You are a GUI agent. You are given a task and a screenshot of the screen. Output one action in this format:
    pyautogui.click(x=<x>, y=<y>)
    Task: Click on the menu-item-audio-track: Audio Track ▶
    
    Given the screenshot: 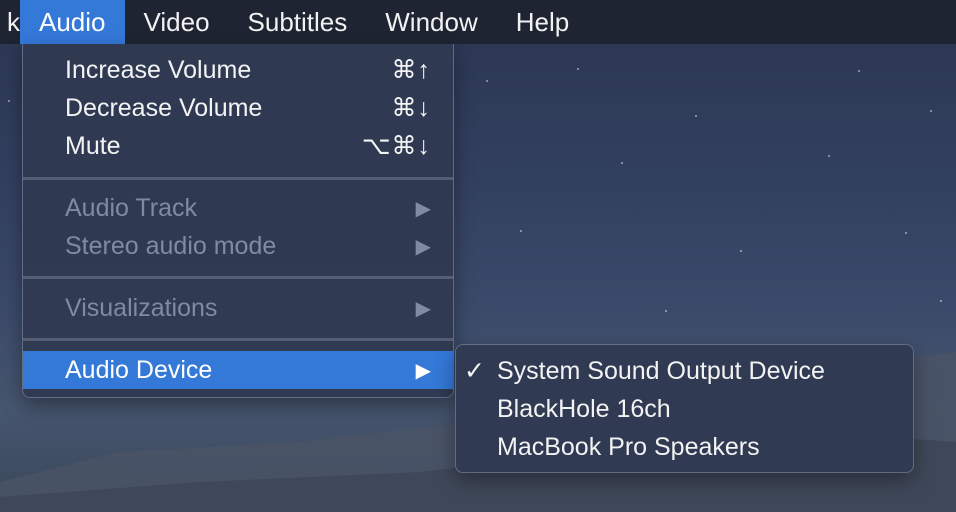 What is the action you would take?
    pyautogui.click(x=238, y=208)
    